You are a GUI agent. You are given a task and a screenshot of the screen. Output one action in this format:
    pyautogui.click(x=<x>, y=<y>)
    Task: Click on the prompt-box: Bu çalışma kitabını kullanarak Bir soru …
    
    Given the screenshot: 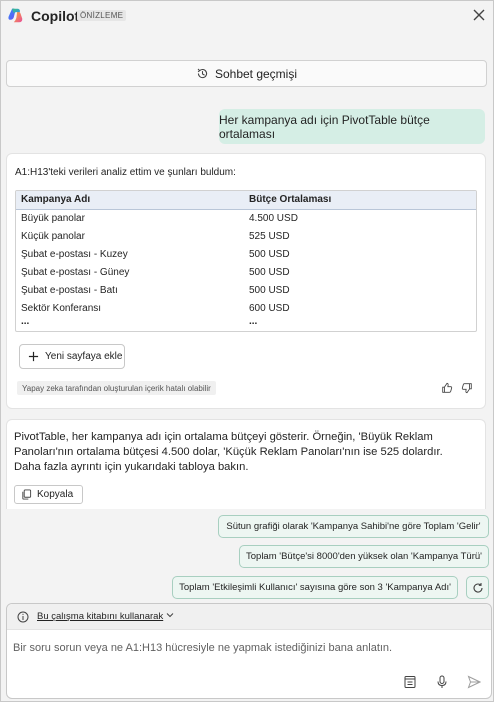 What is the action you would take?
    pyautogui.click(x=249, y=651)
    